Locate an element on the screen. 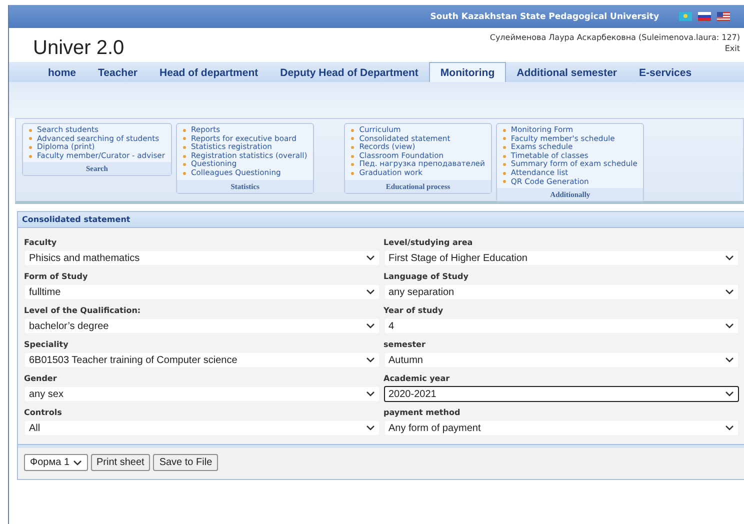 The height and width of the screenshot is (524, 744). select-field: Phisics and mathematics is located at coordinates (202, 258).